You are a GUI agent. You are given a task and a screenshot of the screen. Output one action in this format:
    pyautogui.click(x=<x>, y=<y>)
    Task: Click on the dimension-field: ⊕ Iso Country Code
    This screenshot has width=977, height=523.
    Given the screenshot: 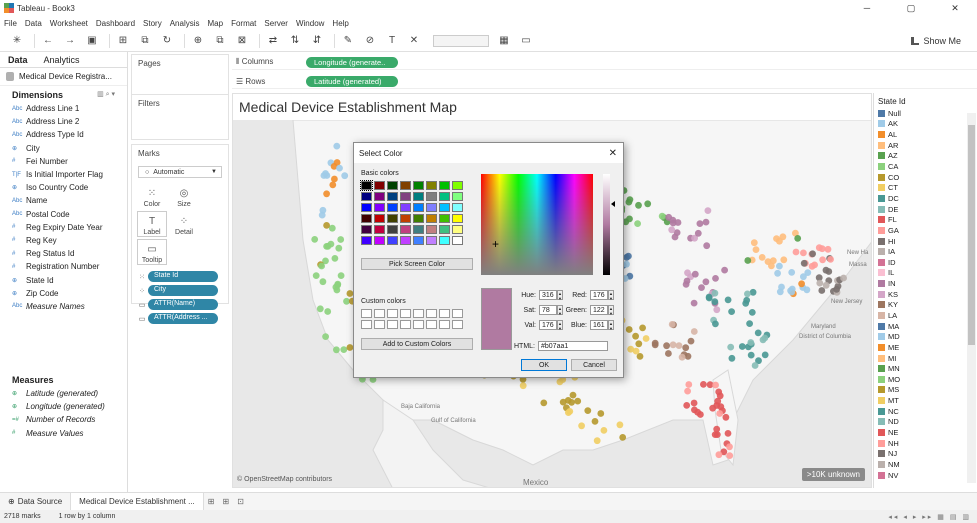 What is the action you would take?
    pyautogui.click(x=63, y=187)
    